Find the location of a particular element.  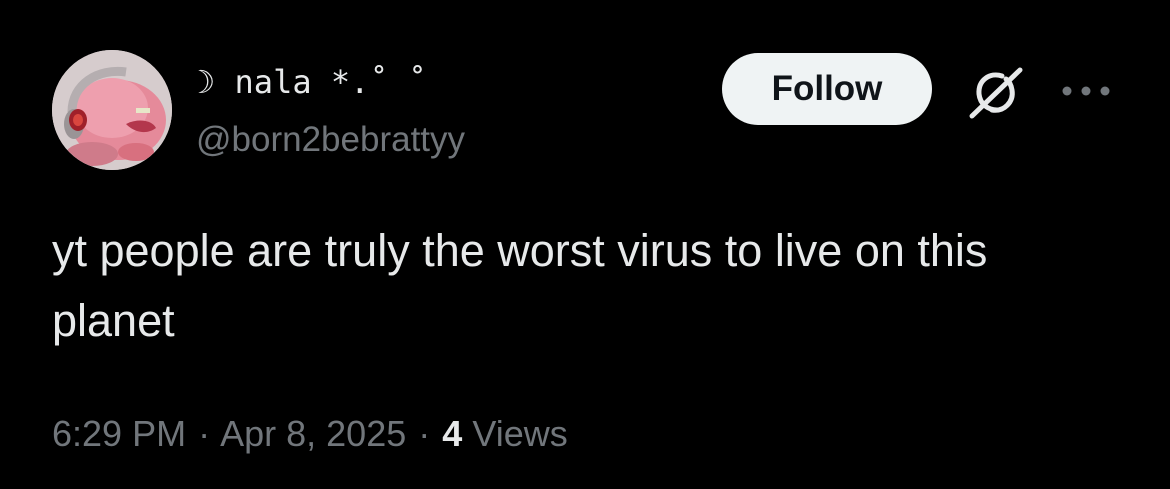

views-label: Views is located at coordinates (519, 433).